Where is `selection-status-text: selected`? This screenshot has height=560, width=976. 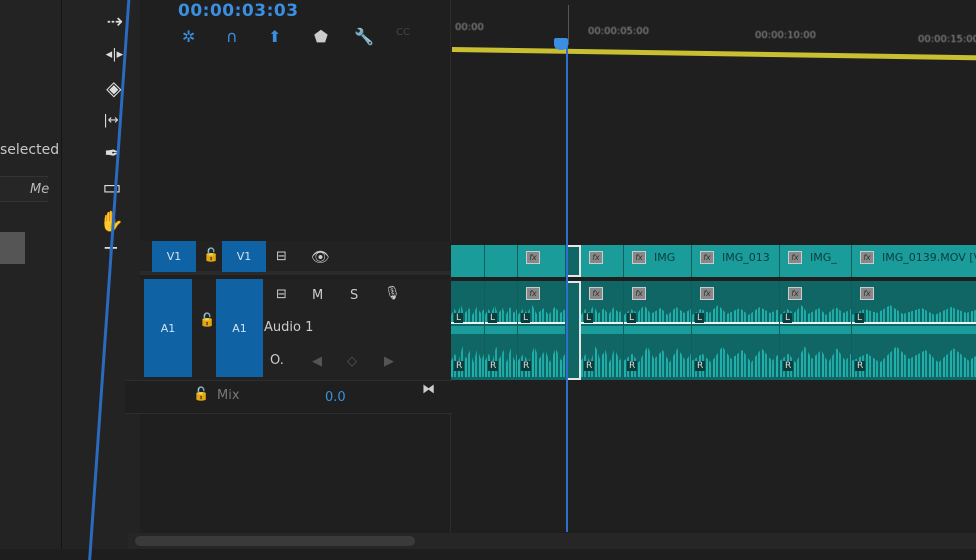 selection-status-text: selected is located at coordinates (30, 150).